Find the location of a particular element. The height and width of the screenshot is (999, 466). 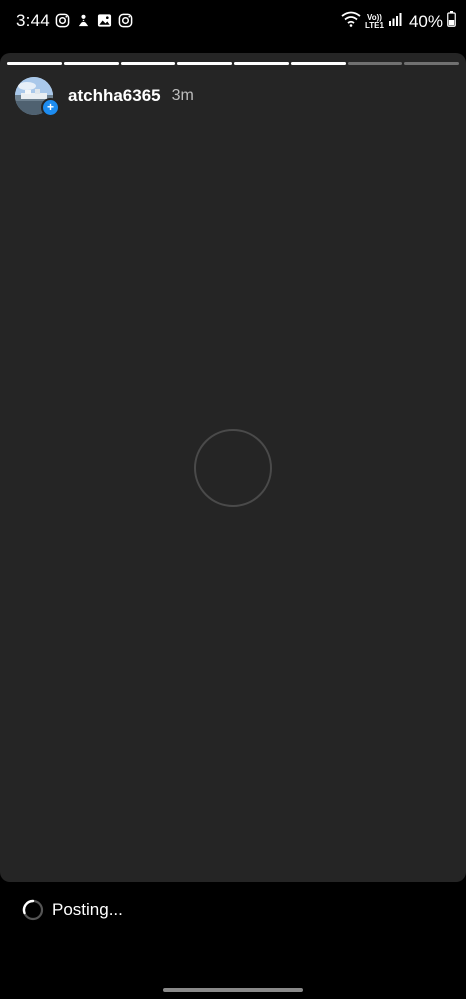

system-status-icons: Vo)) LTE1 40% is located at coordinates (398, 21).